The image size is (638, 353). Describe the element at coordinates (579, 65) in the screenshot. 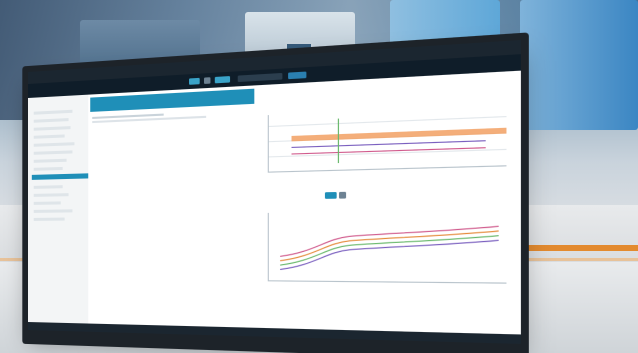

I see `machine` at that location.